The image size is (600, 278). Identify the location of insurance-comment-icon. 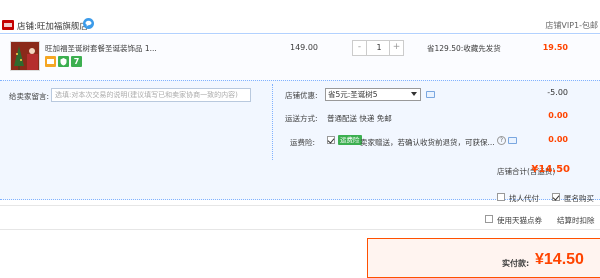
(512, 140).